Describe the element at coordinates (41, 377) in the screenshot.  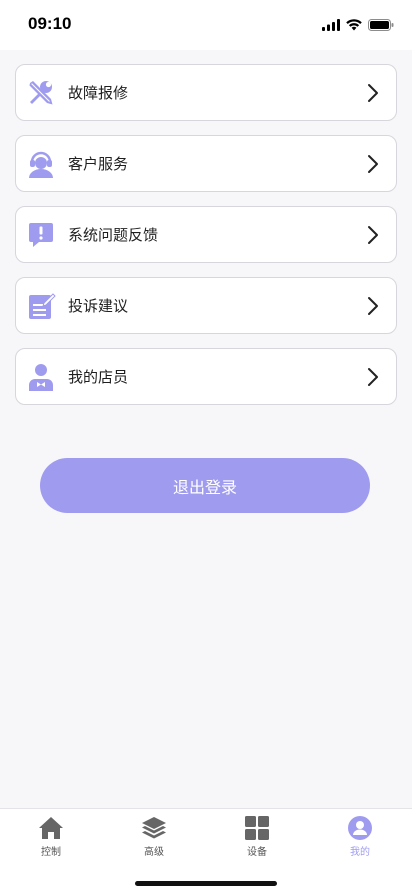
I see `staff-icon` at that location.